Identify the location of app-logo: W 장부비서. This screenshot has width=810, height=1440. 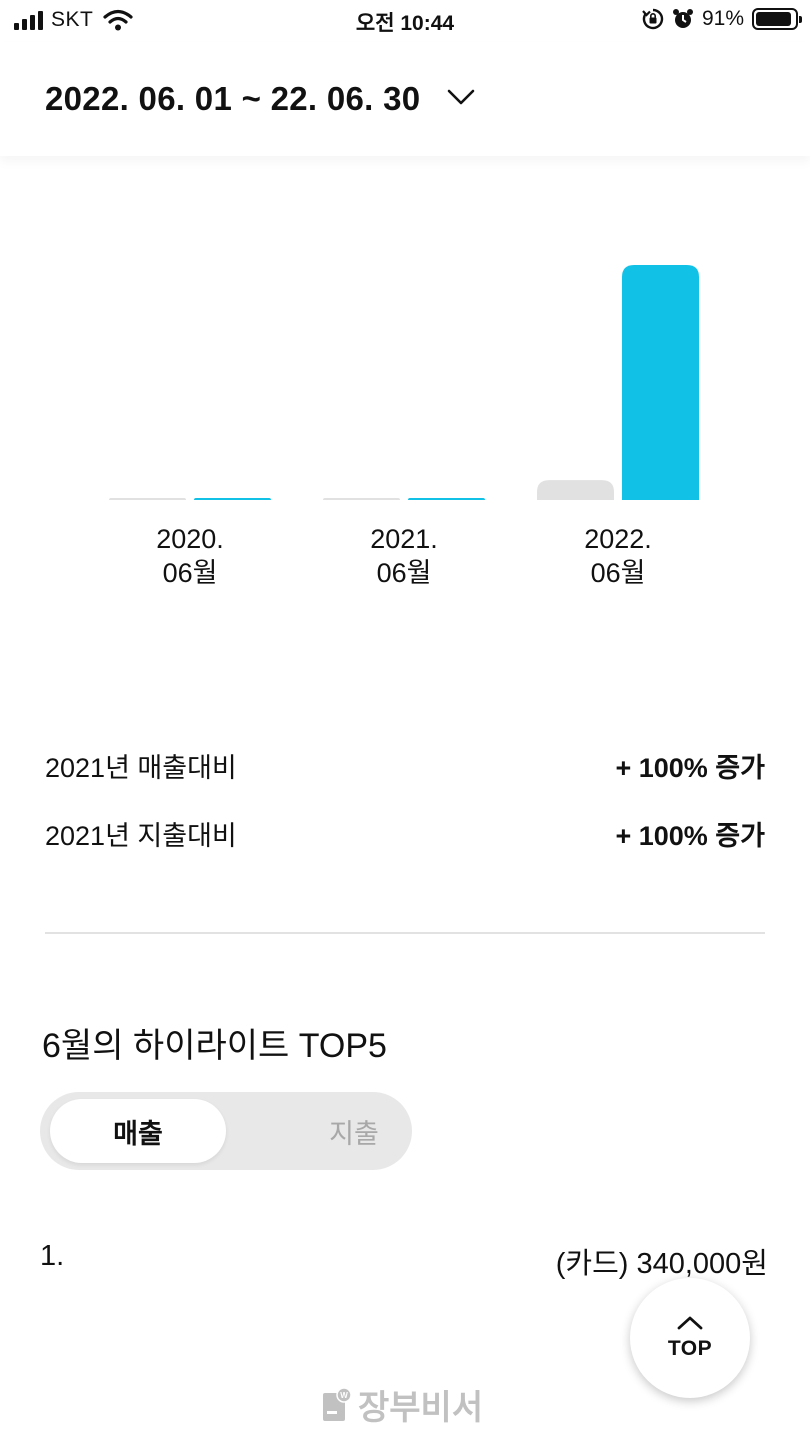
(402, 1404).